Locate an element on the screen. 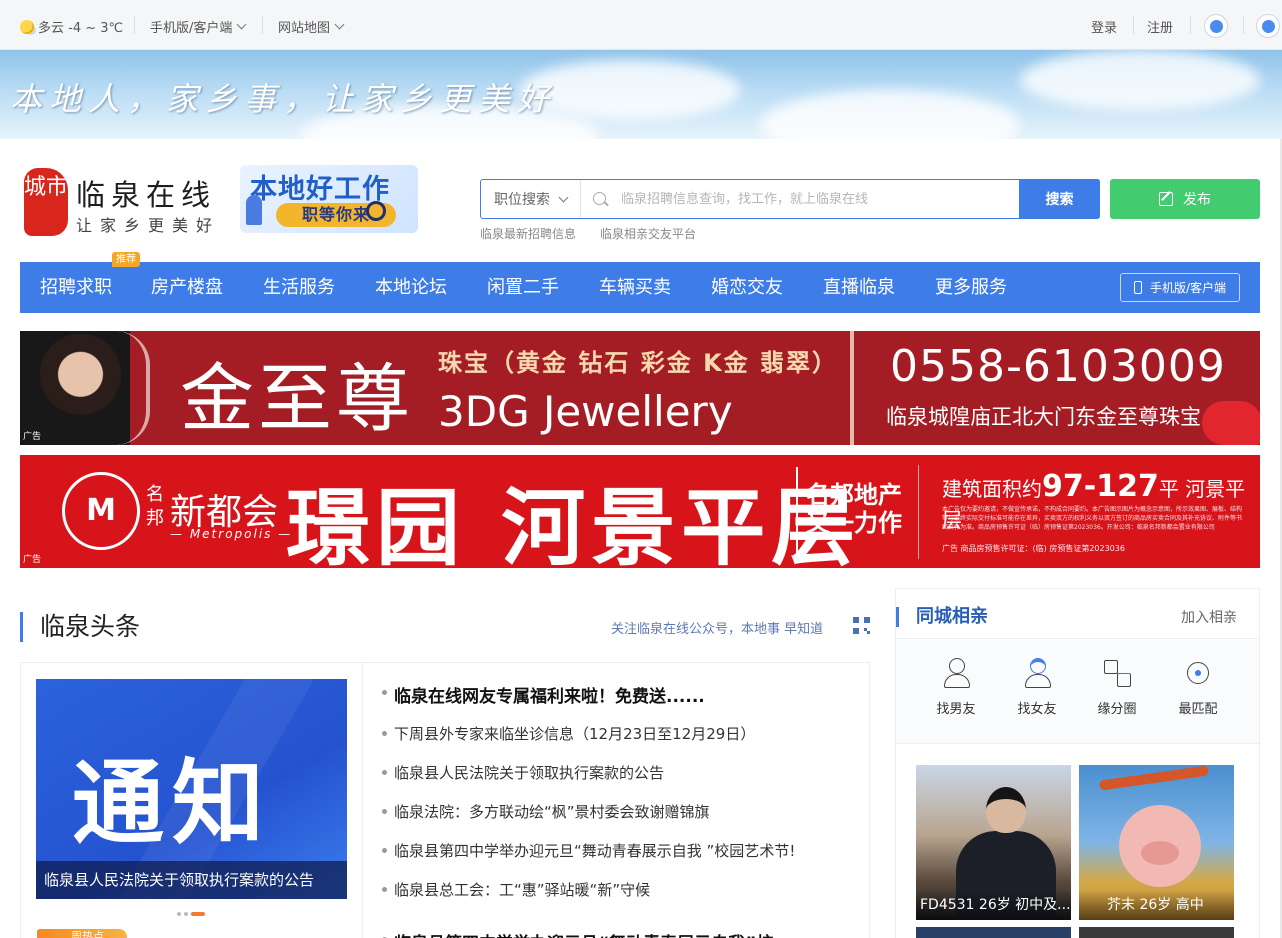  search-icon is located at coordinates (599, 198).